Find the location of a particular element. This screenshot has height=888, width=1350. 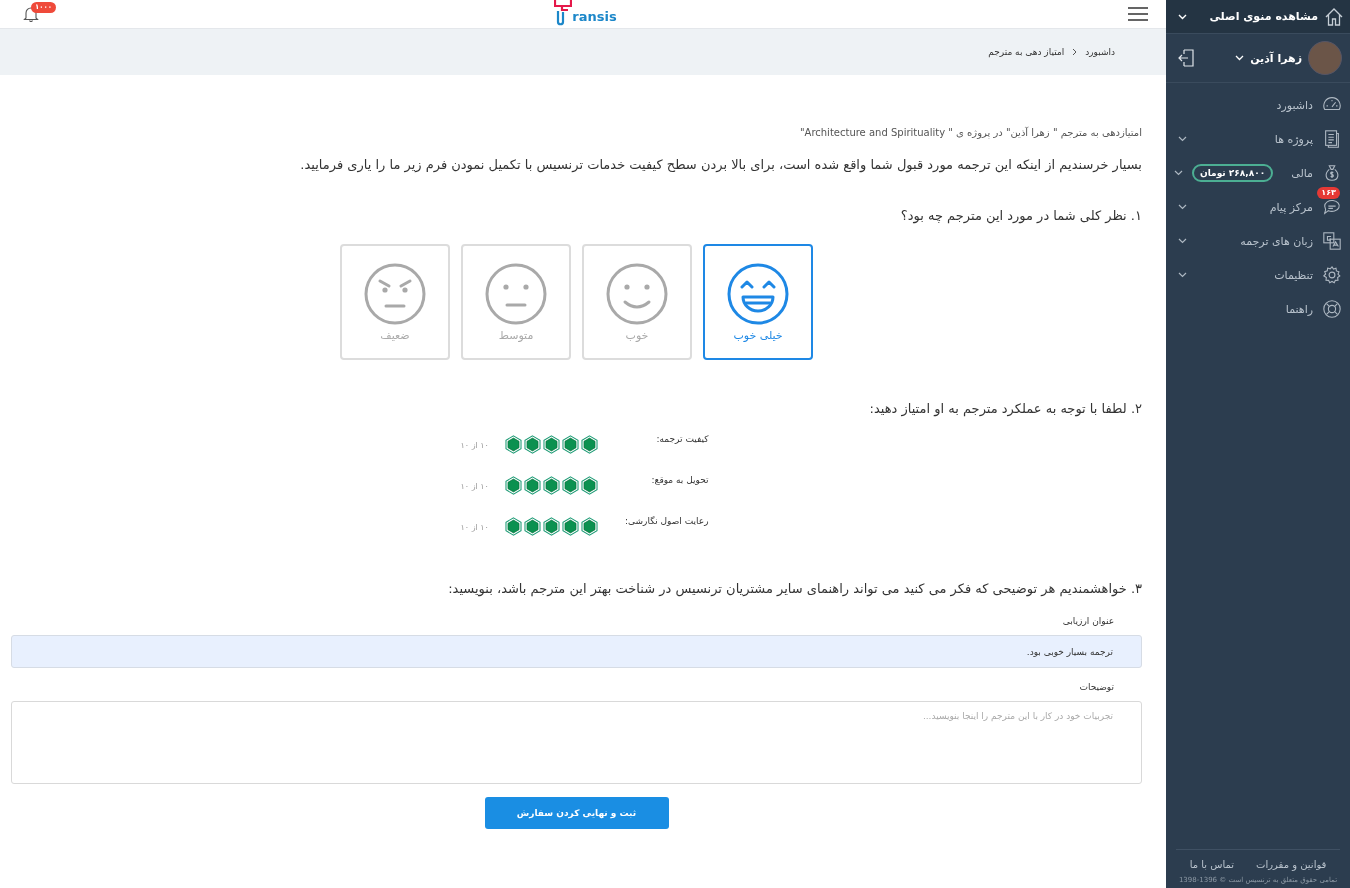

criterion-label: رعایت اصول نگارشی: is located at coordinates (666, 521).